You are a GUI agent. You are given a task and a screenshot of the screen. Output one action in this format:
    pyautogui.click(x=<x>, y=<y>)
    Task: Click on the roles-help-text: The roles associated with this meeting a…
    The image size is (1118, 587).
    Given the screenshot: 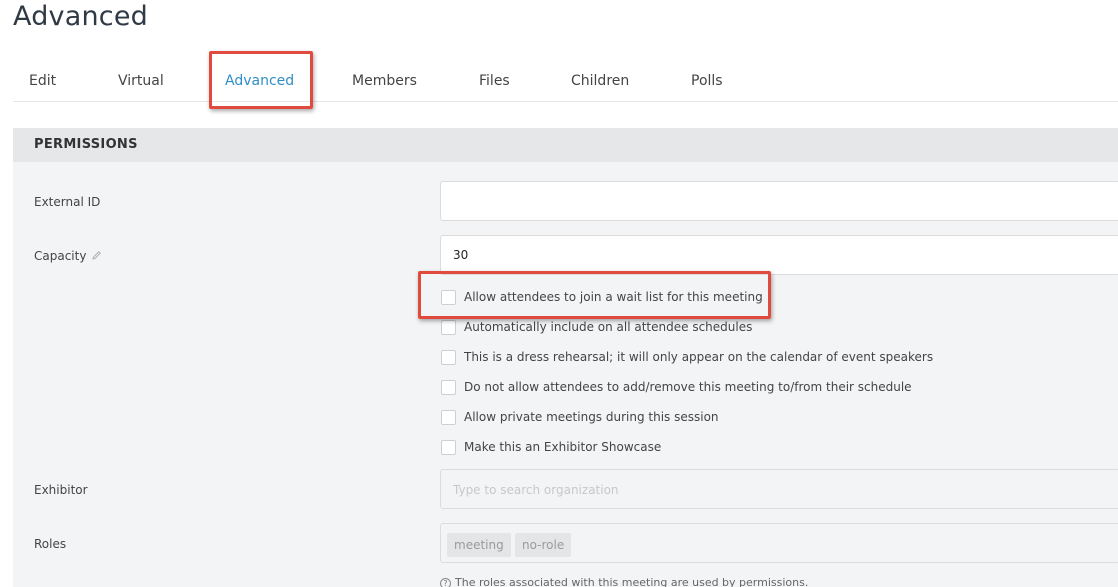 What is the action you would take?
    pyautogui.click(x=632, y=581)
    